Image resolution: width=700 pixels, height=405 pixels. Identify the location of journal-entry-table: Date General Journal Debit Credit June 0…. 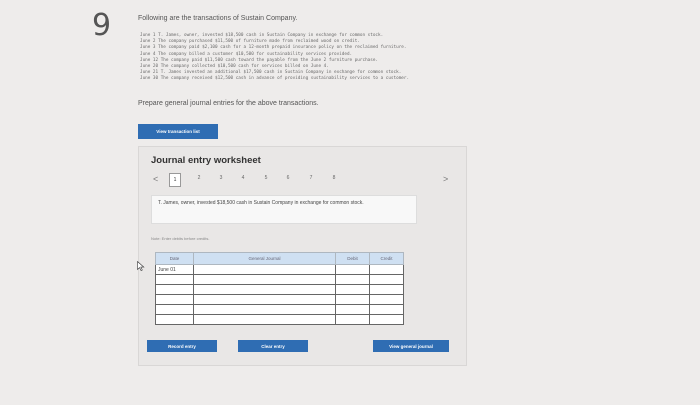
(279, 288).